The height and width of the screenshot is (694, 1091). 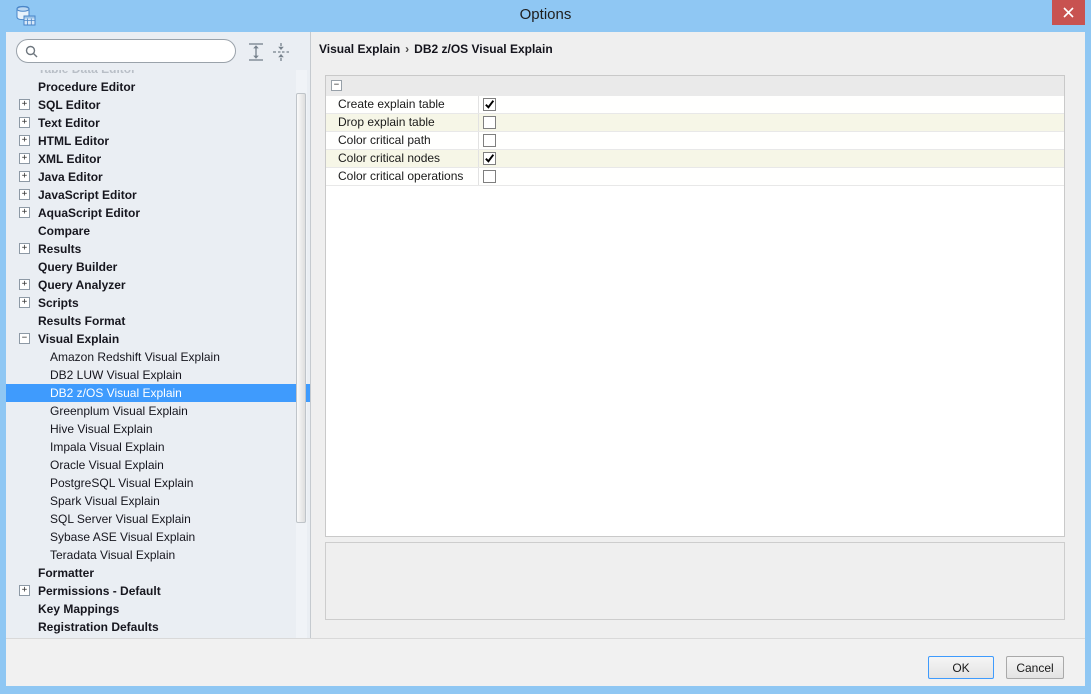 What do you see at coordinates (158, 213) in the screenshot?
I see `sidebar-item-aquascript-editor: + AquaScript Editor` at bounding box center [158, 213].